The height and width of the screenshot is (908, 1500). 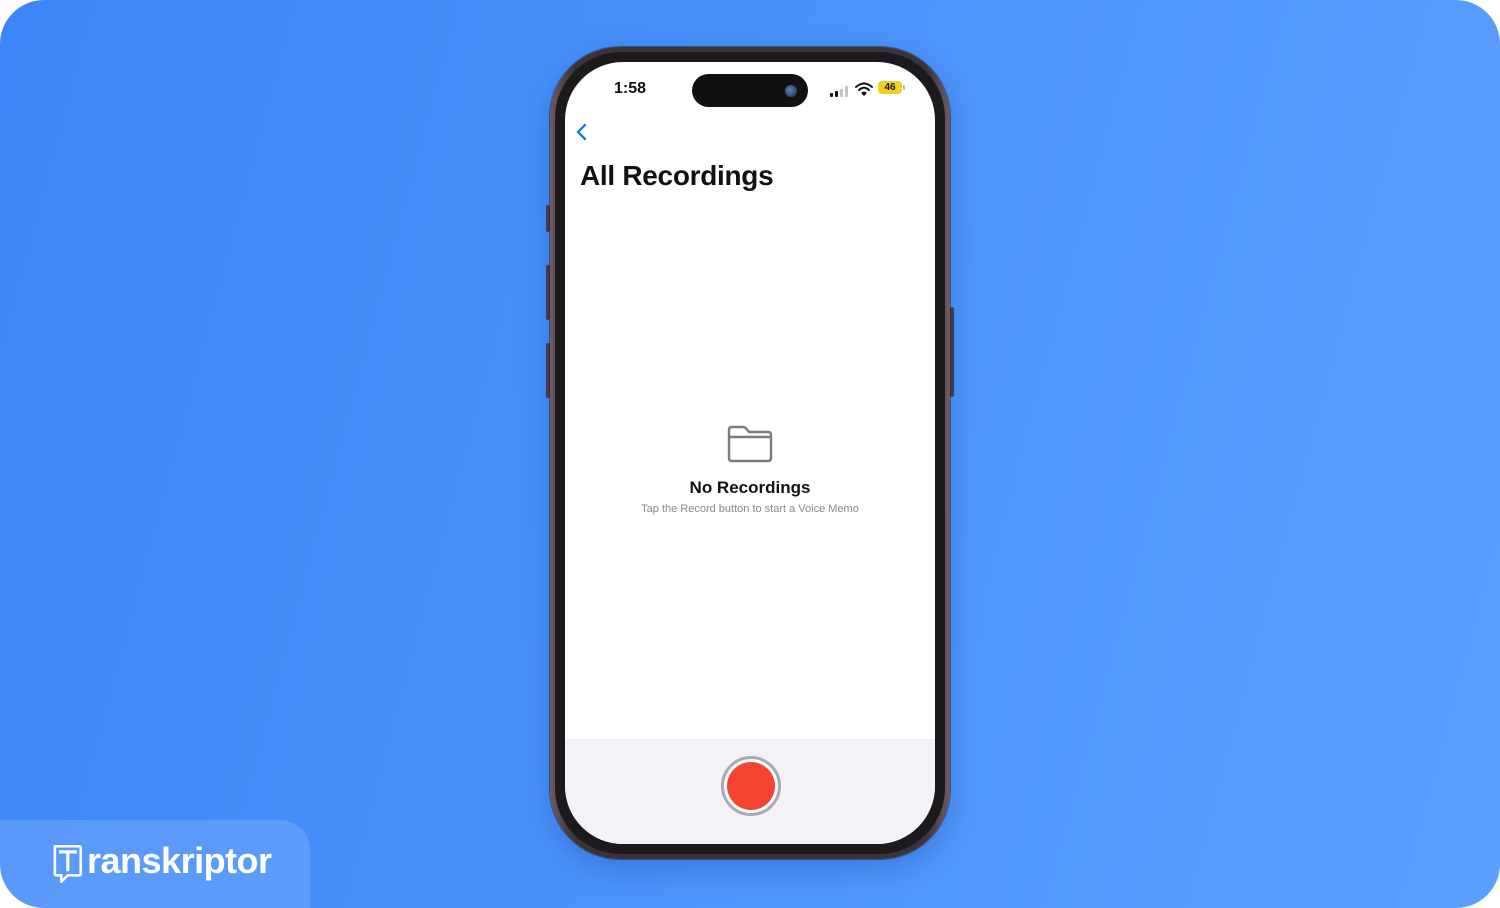 I want to click on camera-icon, so click(x=791, y=91).